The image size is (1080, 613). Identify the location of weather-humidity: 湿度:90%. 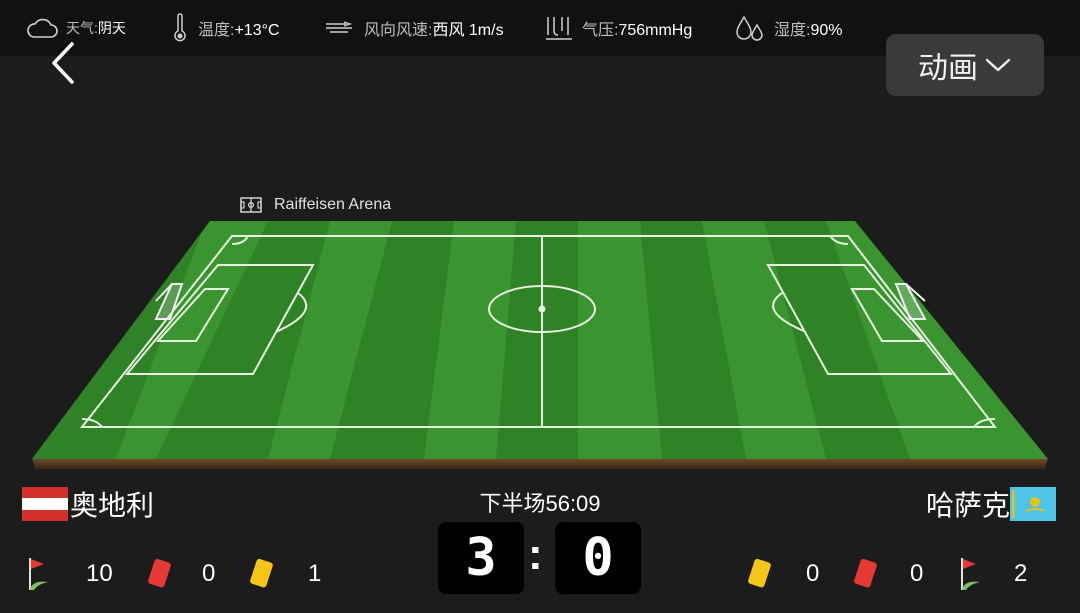
(788, 28).